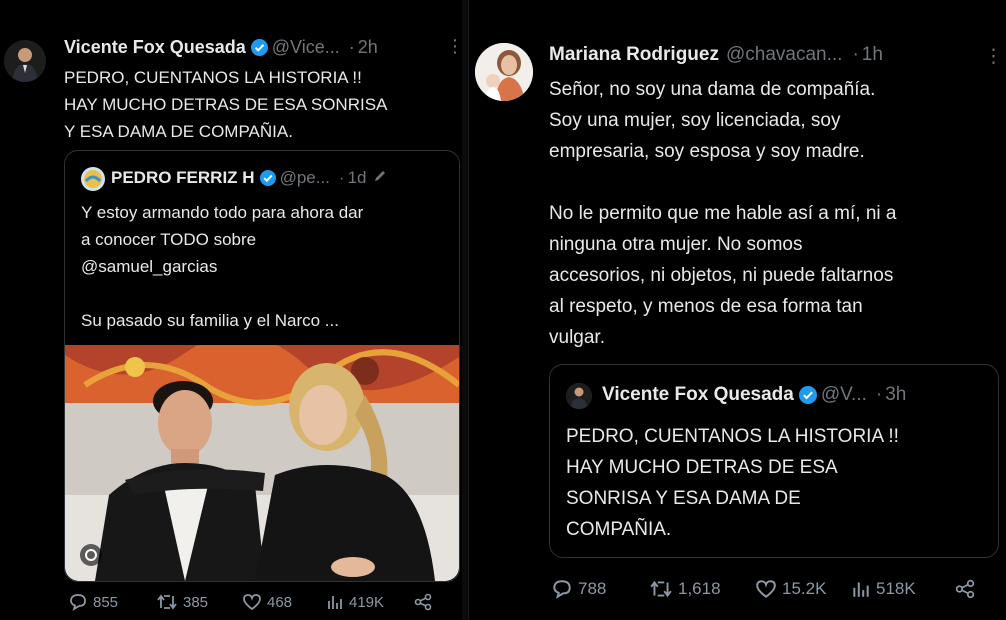  Describe the element at coordinates (155, 47) in the screenshot. I see `author-name: Vicente Fox Quesada` at that location.